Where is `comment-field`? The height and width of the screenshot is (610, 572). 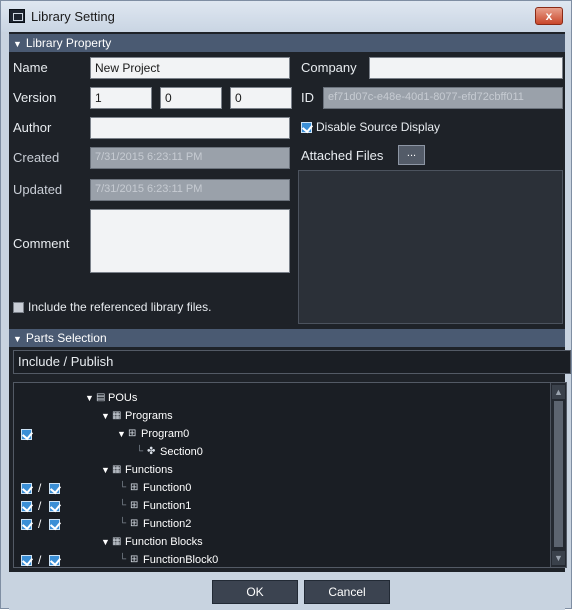 comment-field is located at coordinates (190, 241).